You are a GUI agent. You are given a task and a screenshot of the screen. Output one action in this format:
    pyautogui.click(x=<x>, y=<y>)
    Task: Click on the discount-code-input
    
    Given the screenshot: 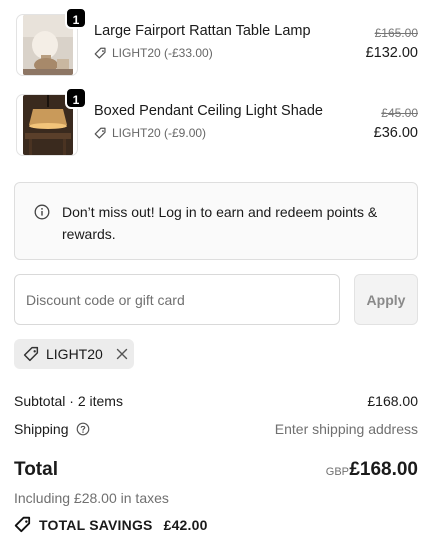 What is the action you would take?
    pyautogui.click(x=177, y=299)
    